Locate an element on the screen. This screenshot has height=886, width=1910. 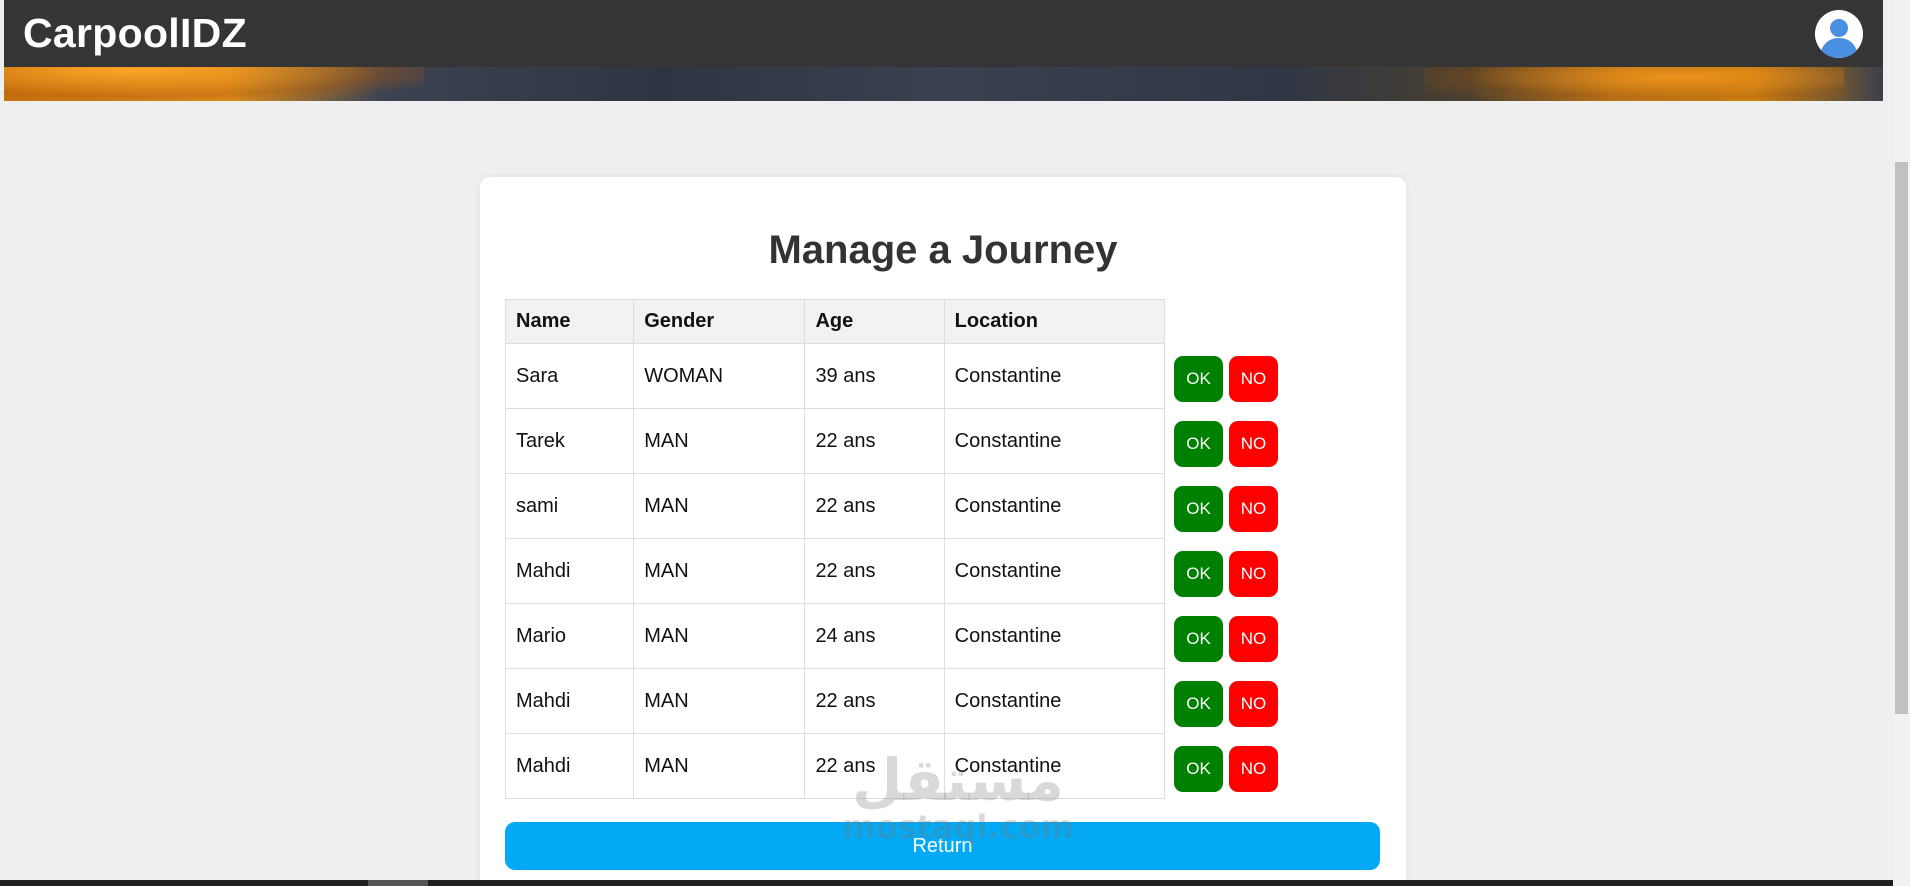
user-avatar-icon is located at coordinates (1839, 33).